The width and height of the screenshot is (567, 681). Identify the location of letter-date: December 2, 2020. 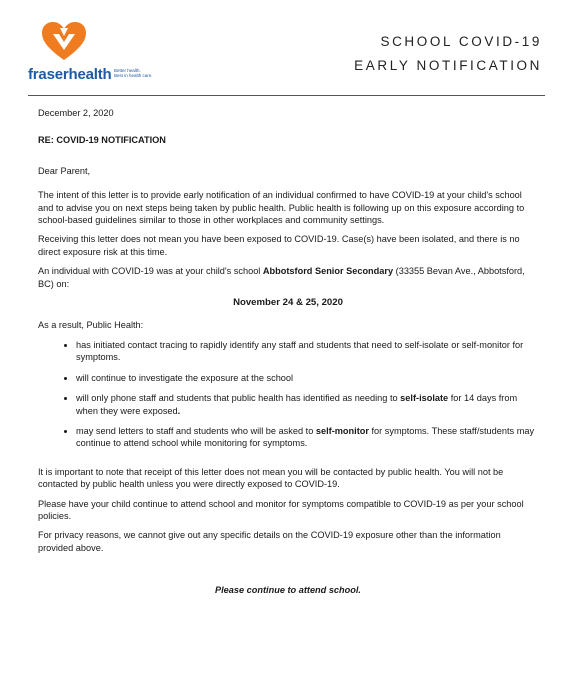
(76, 113).